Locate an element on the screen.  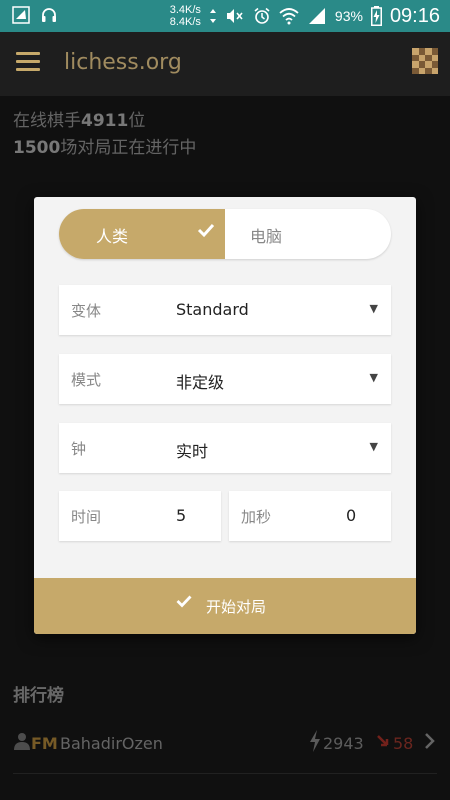
battery-percent: 93% is located at coordinates (348, 16).